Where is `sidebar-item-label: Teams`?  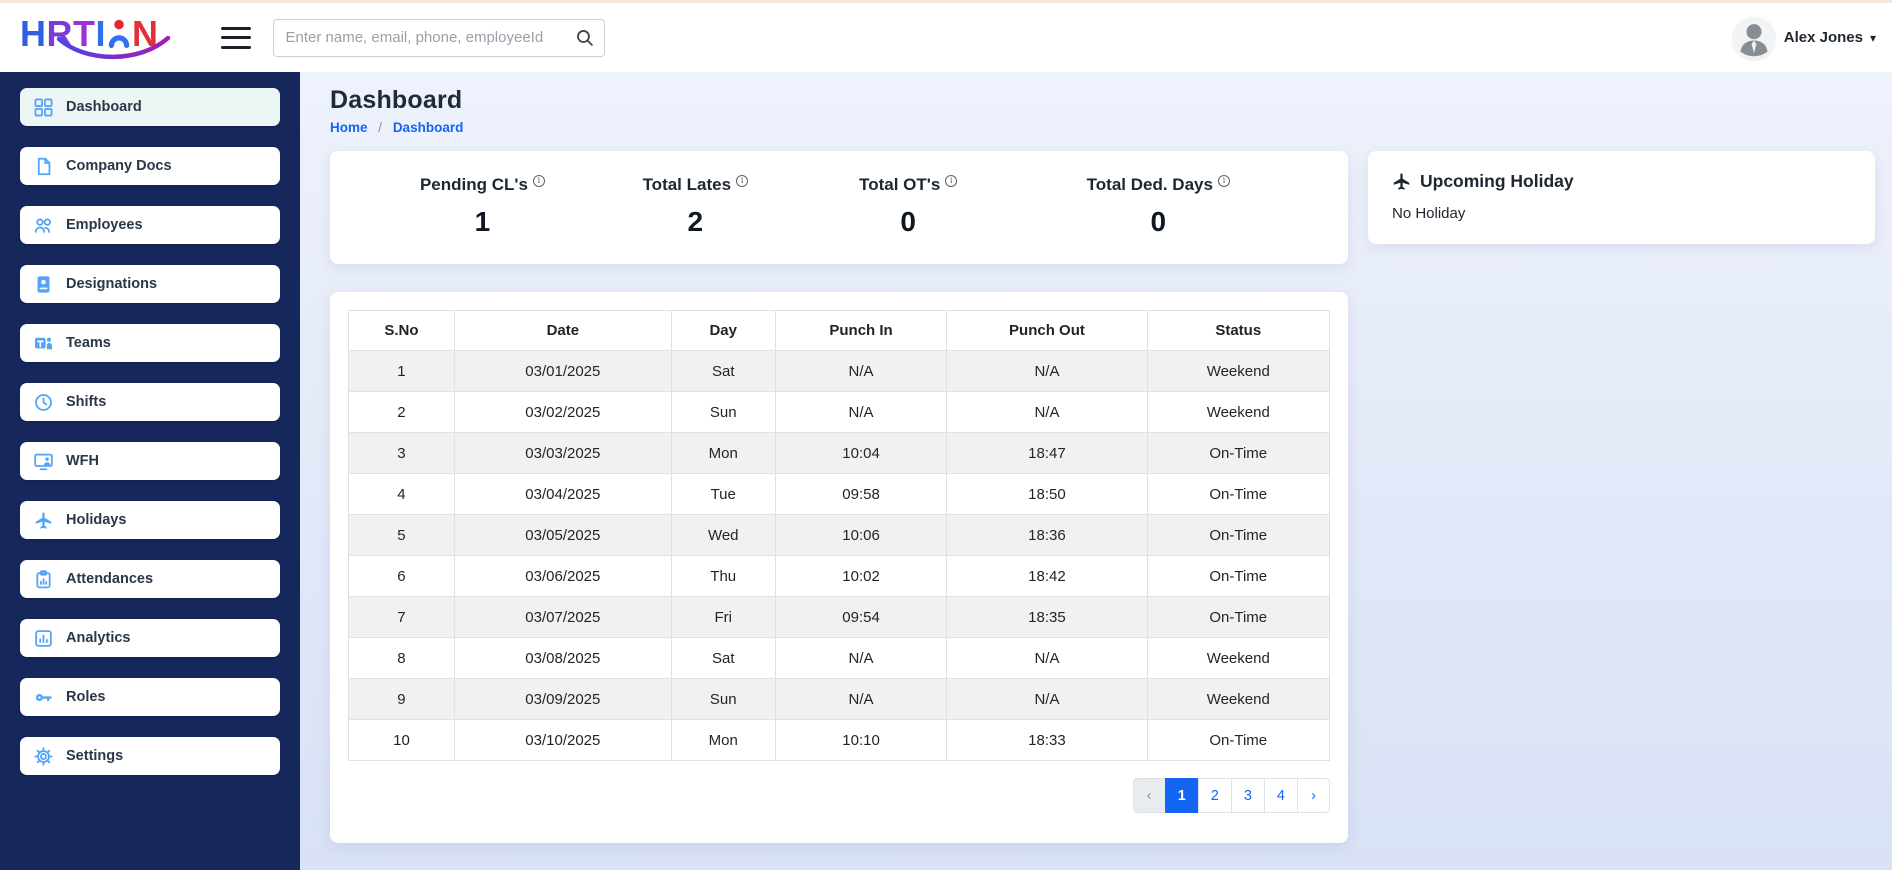
sidebar-item-label: Teams is located at coordinates (88, 343).